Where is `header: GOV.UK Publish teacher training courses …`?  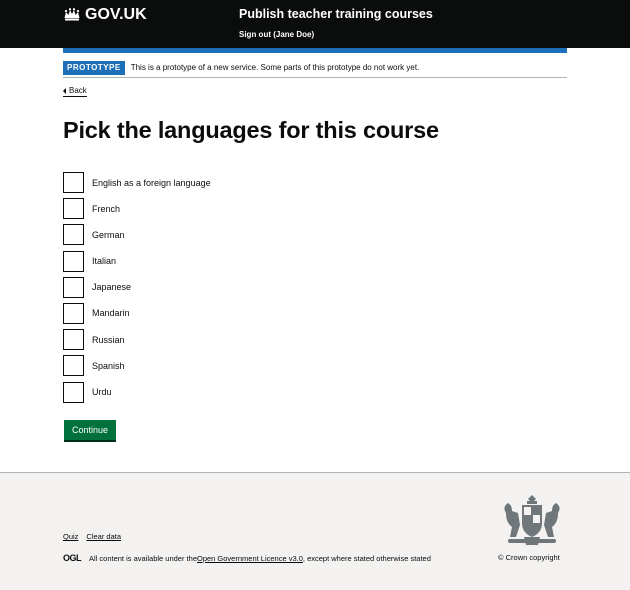 header: GOV.UK Publish teacher training courses … is located at coordinates (315, 24).